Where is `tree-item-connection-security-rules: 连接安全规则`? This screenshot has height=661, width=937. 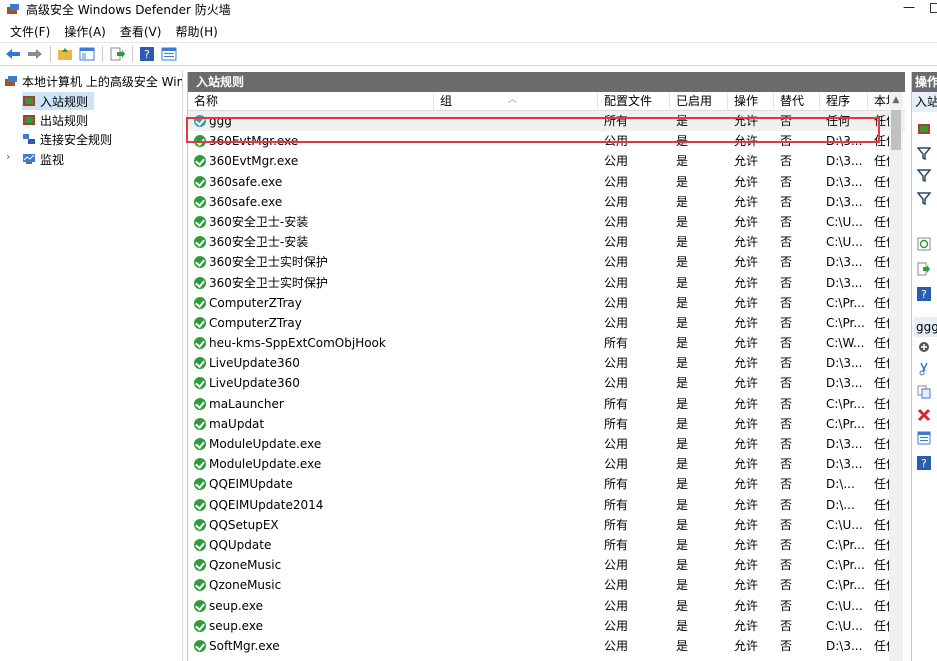 tree-item-connection-security-rules: 连接安全规则 is located at coordinates (67, 139).